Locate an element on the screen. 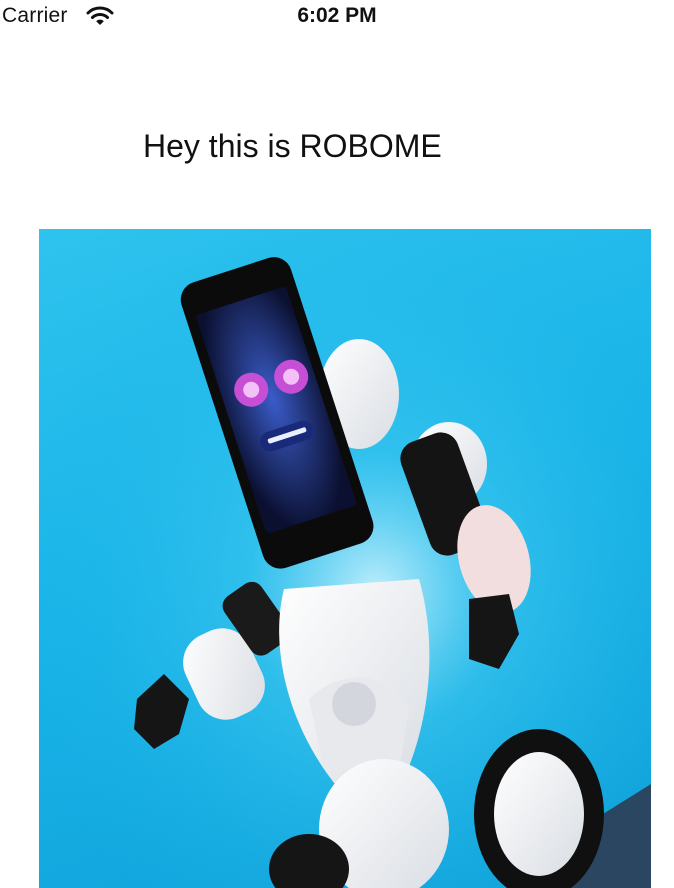 The height and width of the screenshot is (888, 674). status-bar: Carrier 6:02 PM is located at coordinates (337, 17).